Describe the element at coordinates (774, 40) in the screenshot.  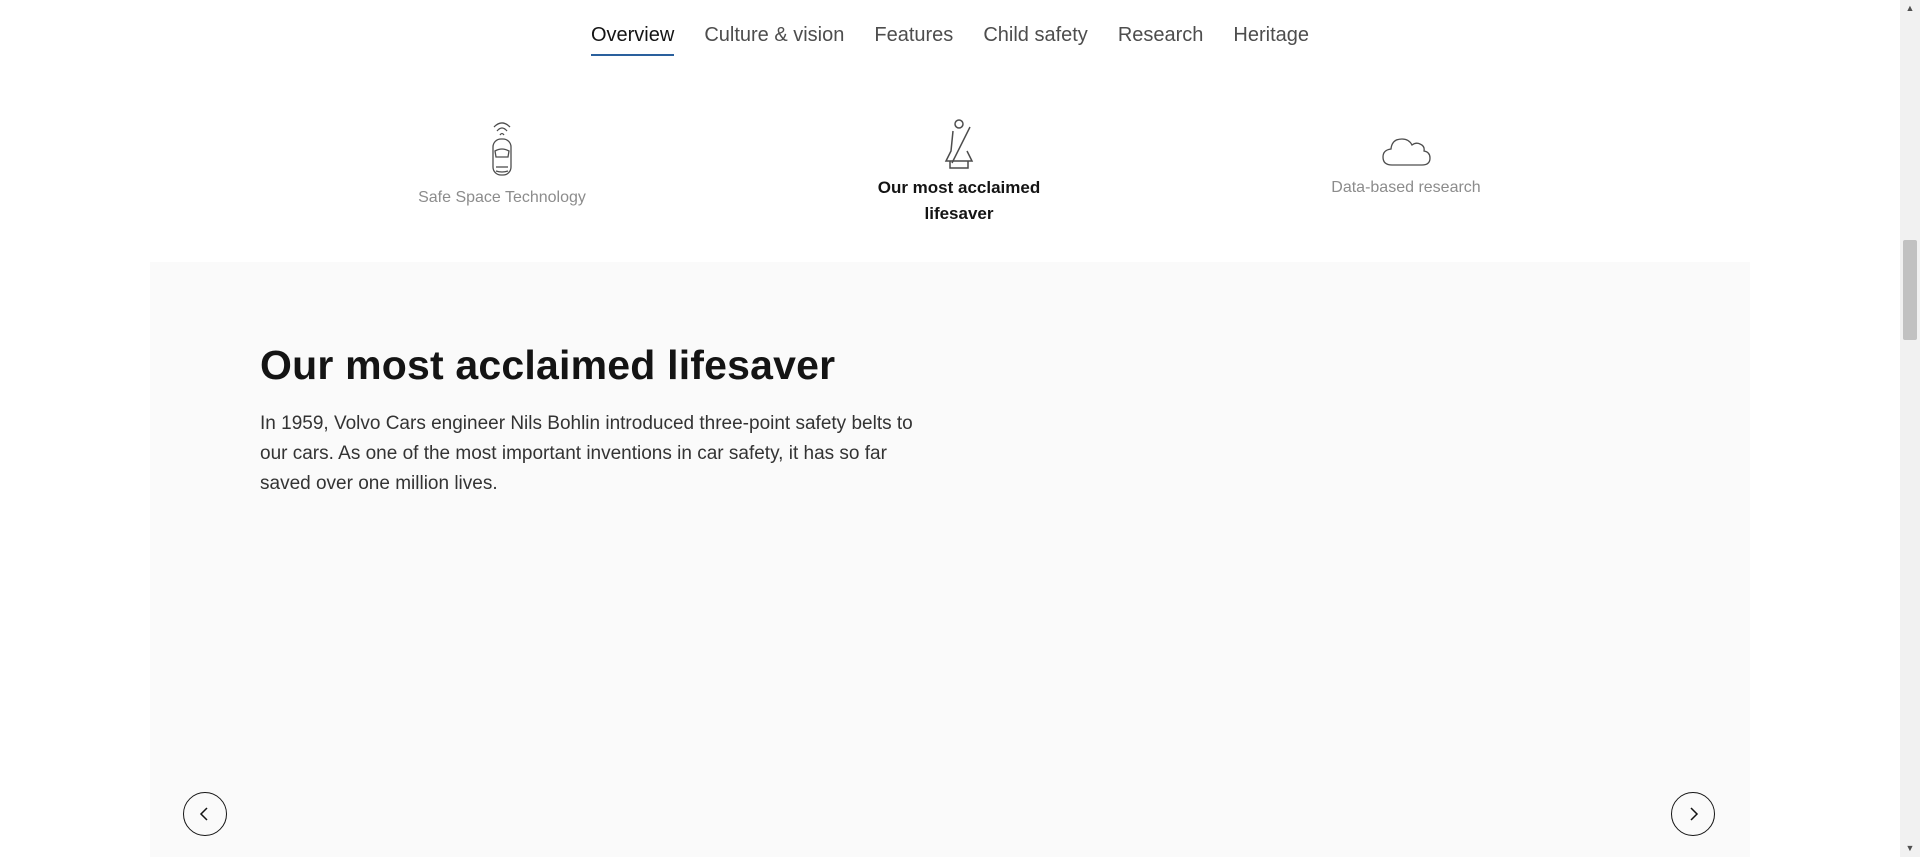
I see `tab-culture-vision: Culture & vision` at that location.